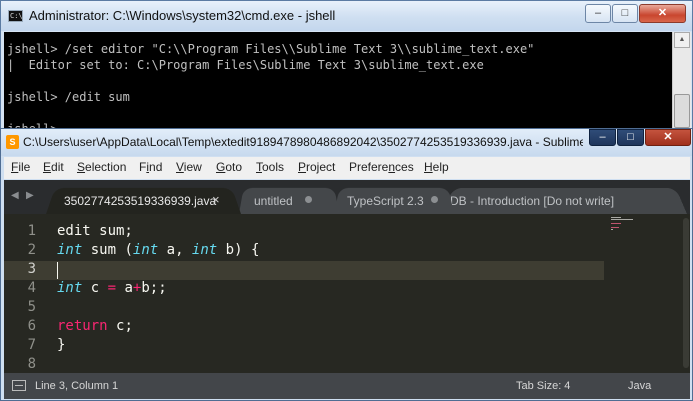 Image resolution: width=693 pixels, height=401 pixels. What do you see at coordinates (31, 250) in the screenshot?
I see `line-number: 2` at bounding box center [31, 250].